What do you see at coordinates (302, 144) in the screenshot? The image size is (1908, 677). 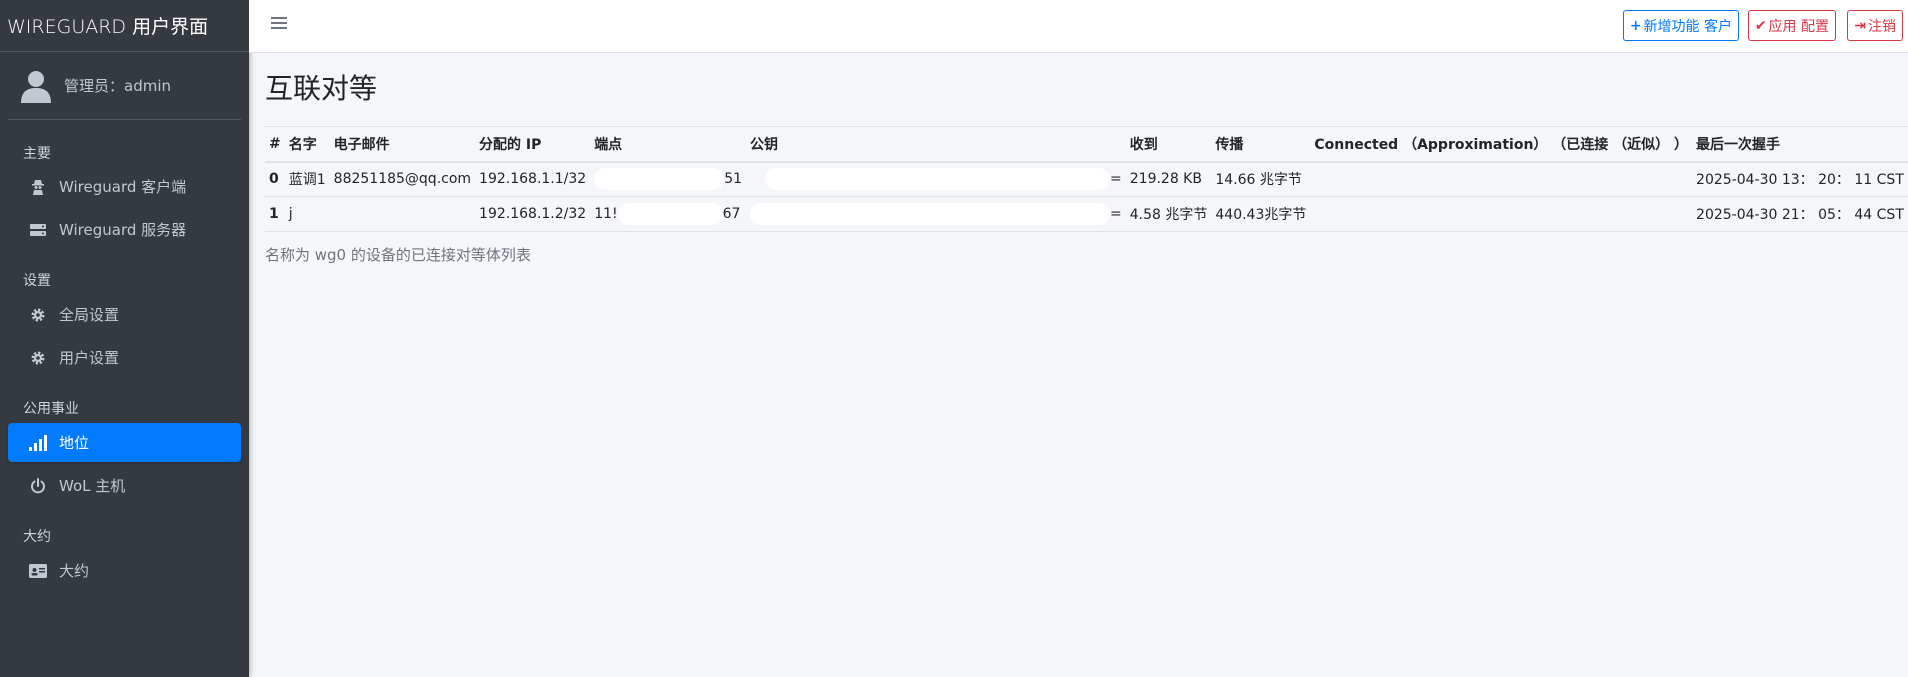 I see `col-name: 名字` at bounding box center [302, 144].